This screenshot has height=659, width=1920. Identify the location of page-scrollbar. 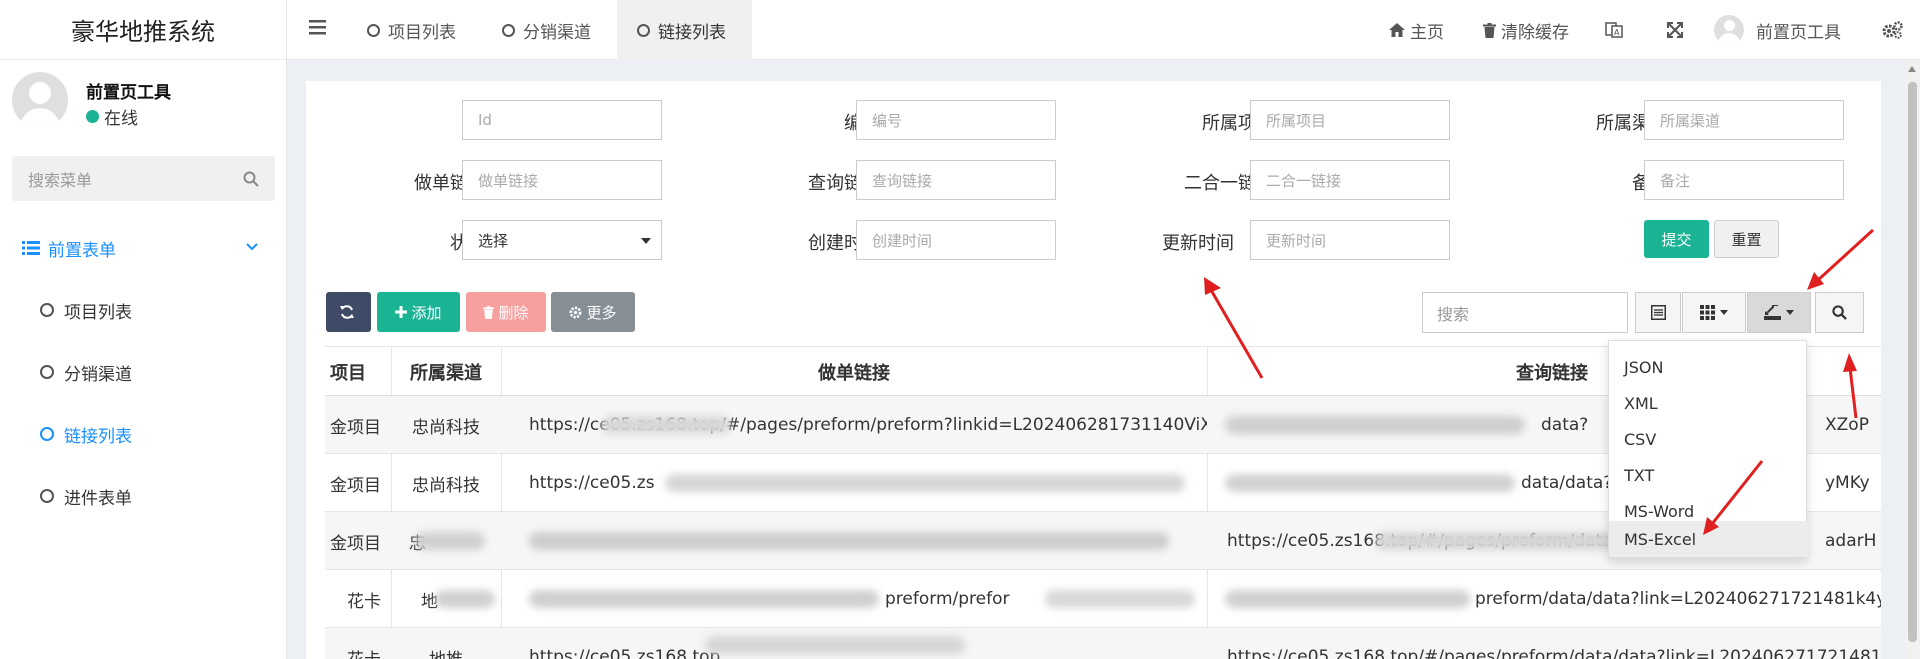
(1912, 359).